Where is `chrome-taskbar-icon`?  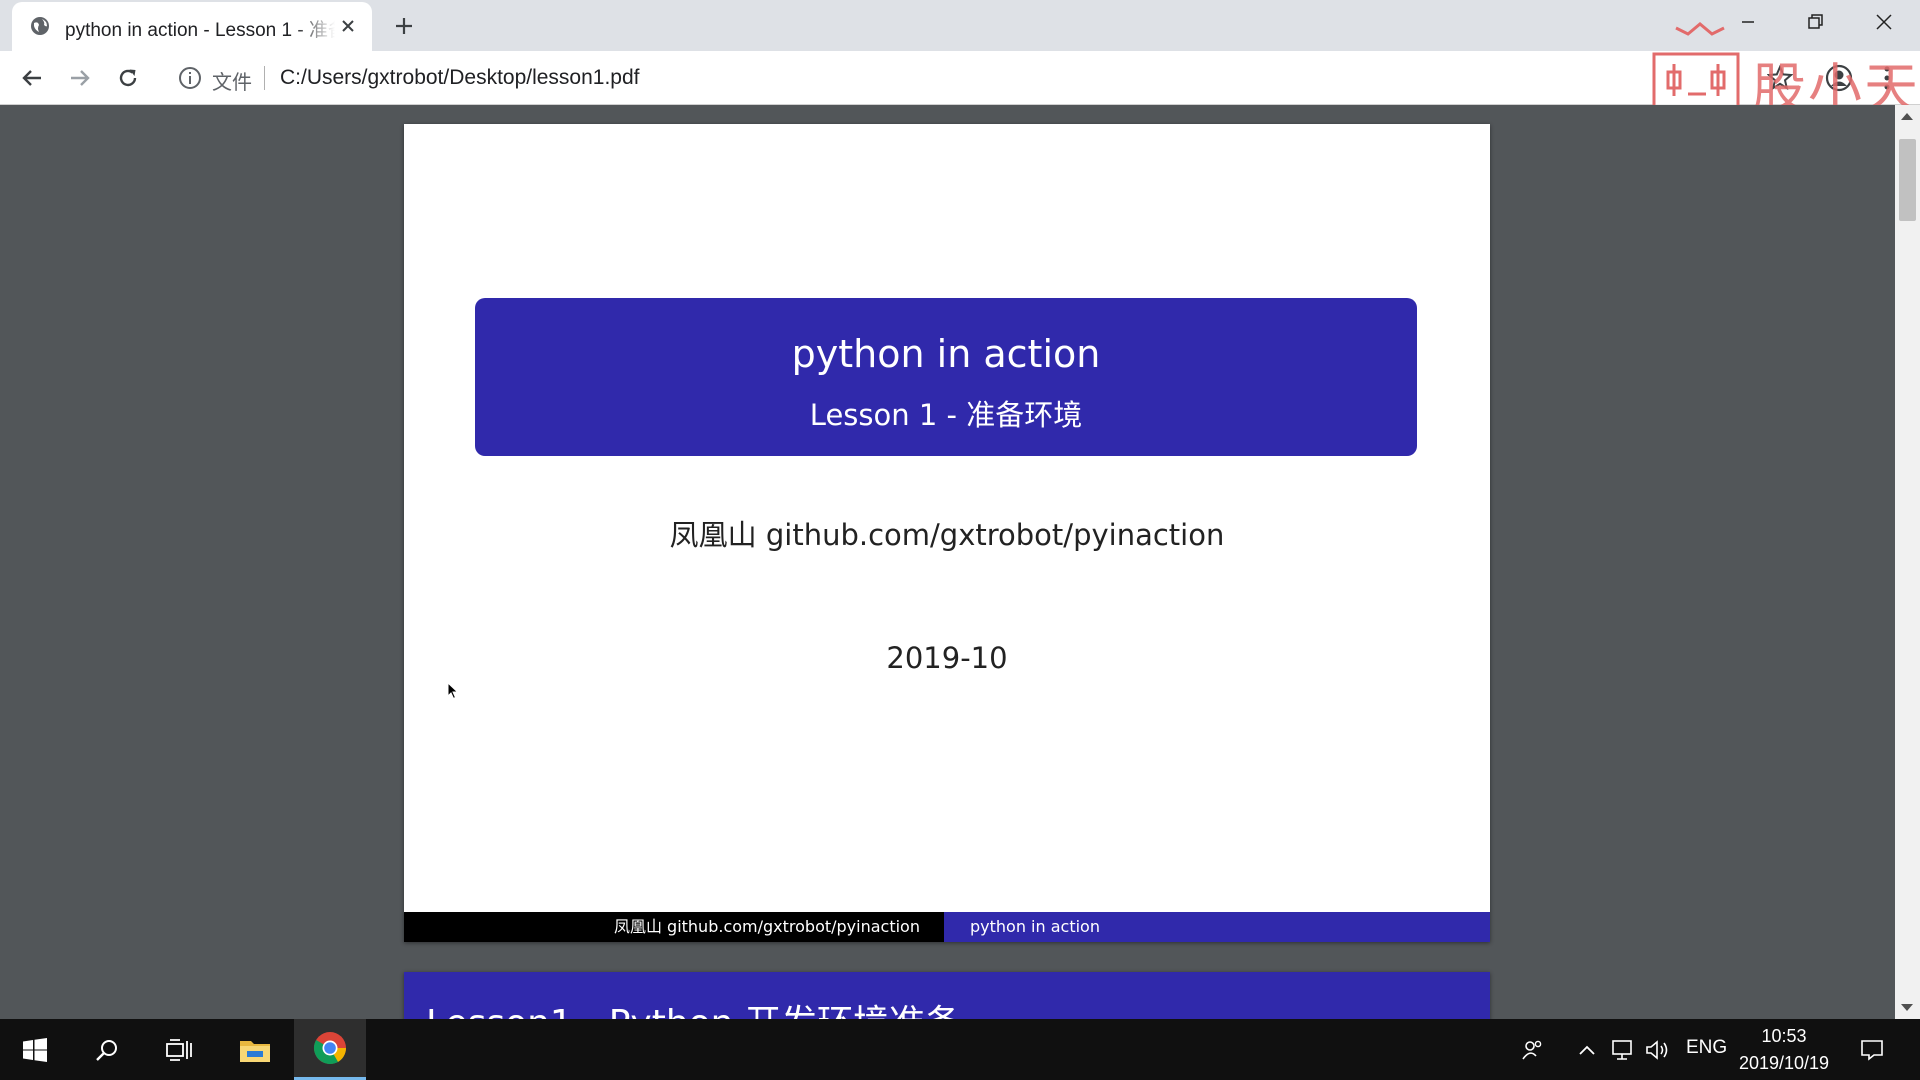
chrome-taskbar-icon is located at coordinates (330, 1049).